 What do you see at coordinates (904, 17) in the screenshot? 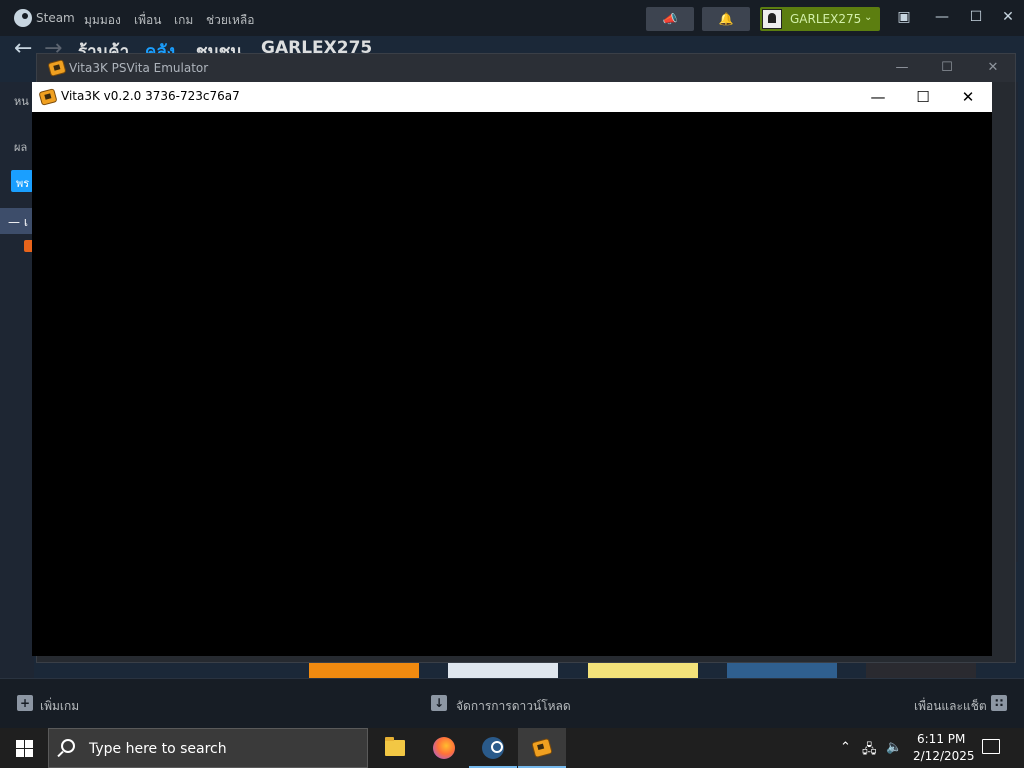
I see `monitor-icon: ▣` at bounding box center [904, 17].